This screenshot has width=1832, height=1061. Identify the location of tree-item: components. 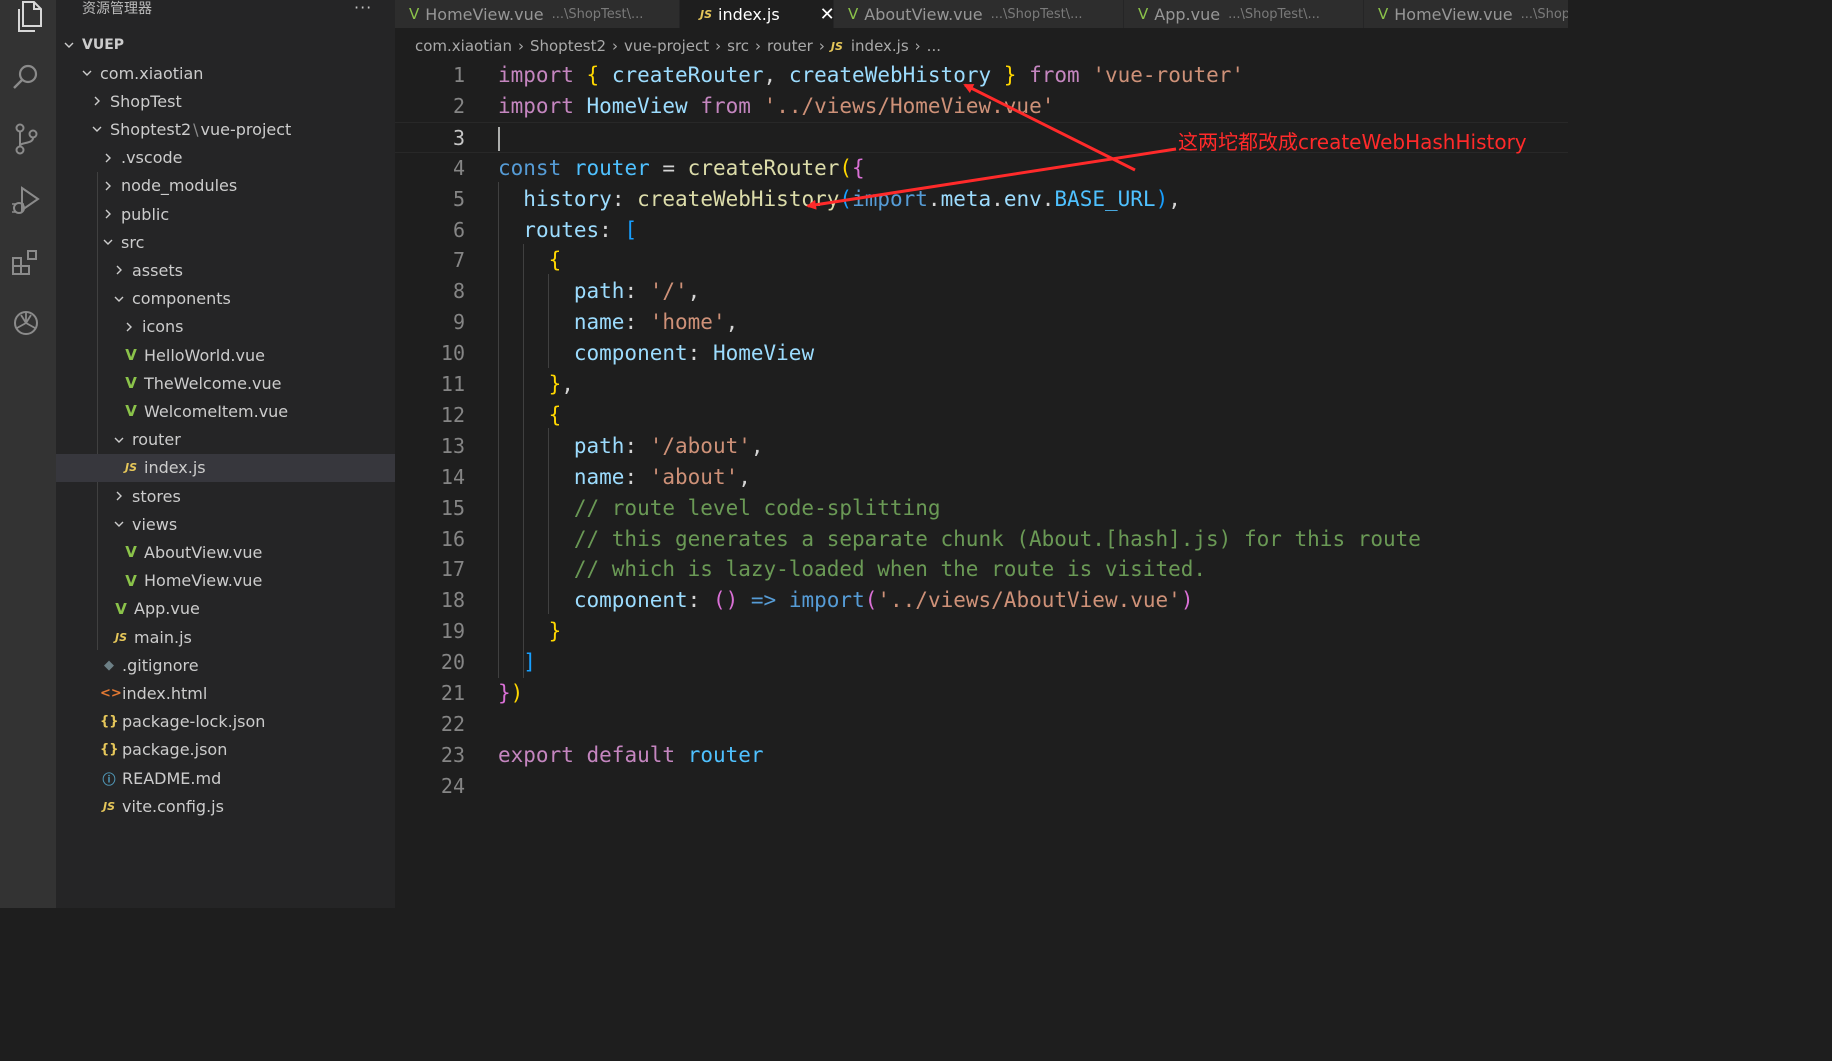
(253, 299).